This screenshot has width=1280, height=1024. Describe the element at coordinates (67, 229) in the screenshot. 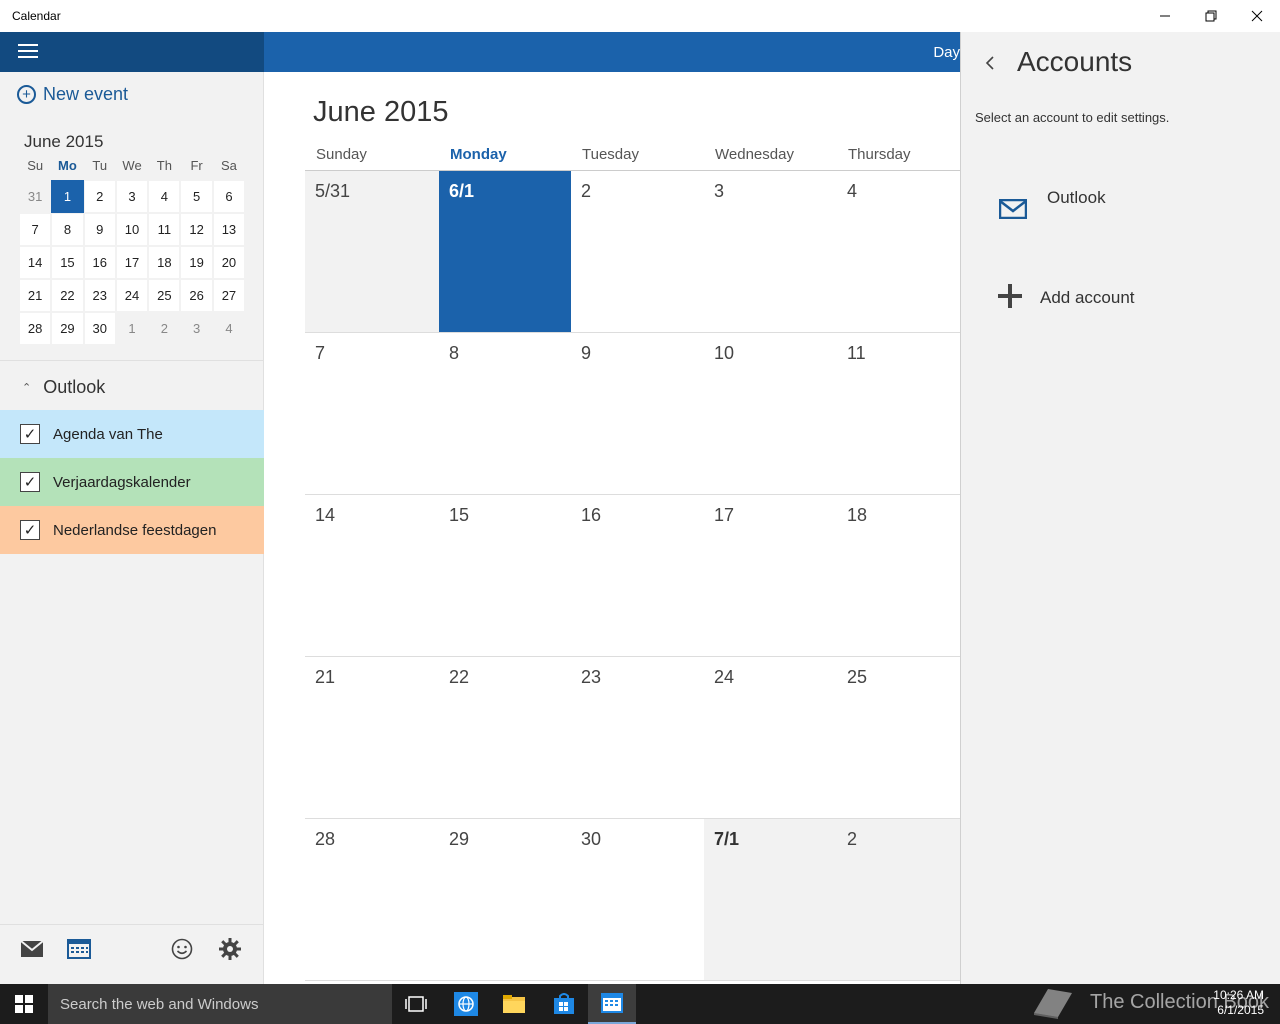

I see `mini-calendar-day: 8` at that location.